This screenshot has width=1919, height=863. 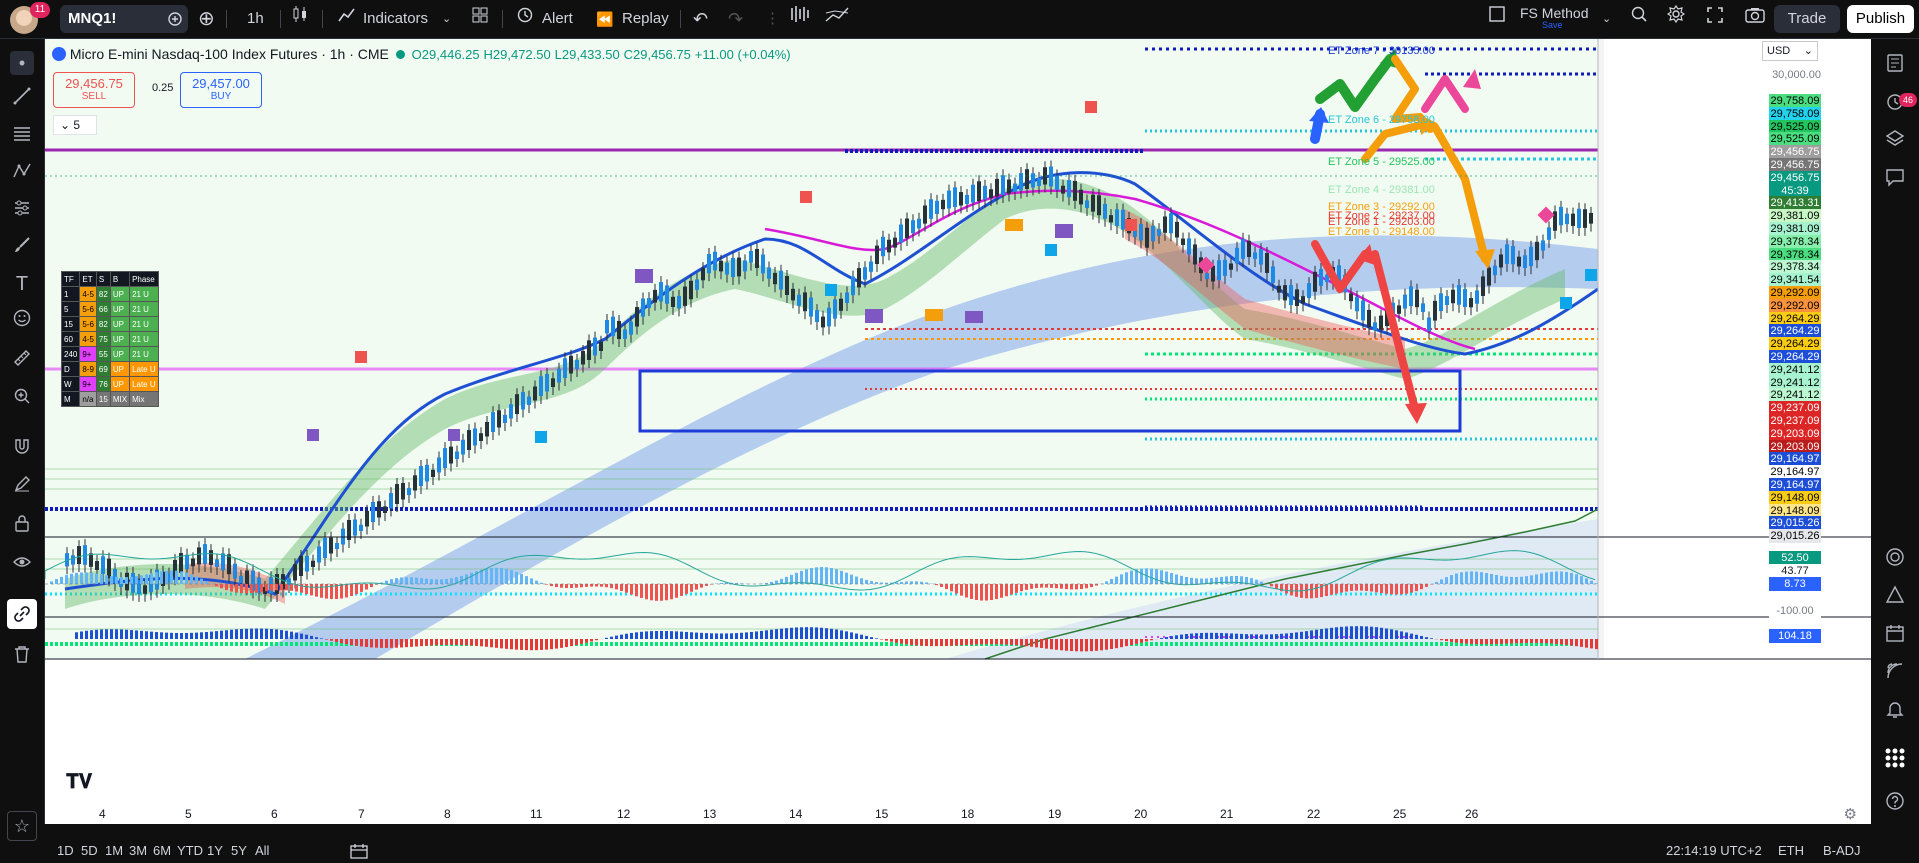 I want to click on symbol-search: MNQ1!, so click(x=124, y=19).